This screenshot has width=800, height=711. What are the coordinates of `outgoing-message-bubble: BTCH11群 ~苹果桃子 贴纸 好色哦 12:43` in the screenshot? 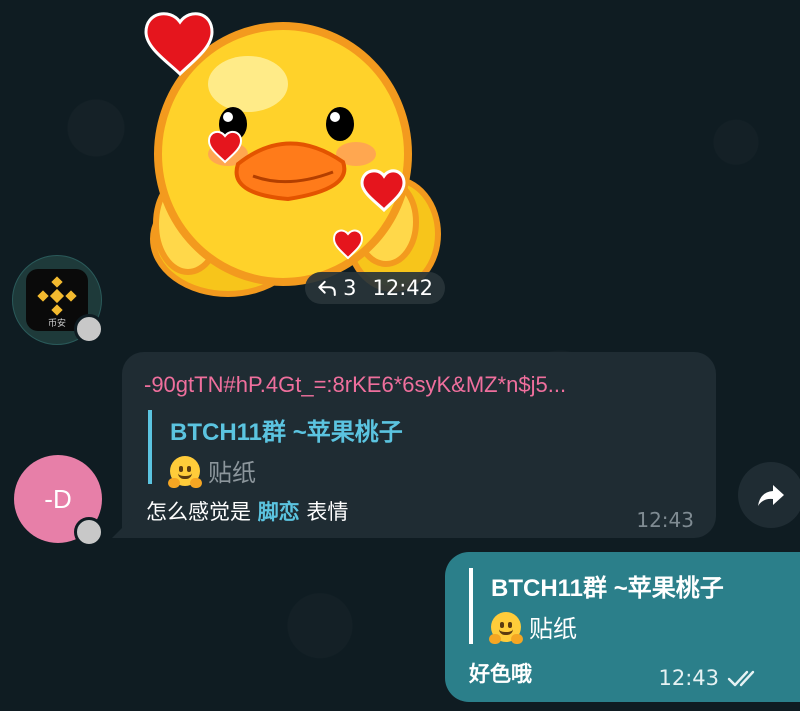 It's located at (622, 627).